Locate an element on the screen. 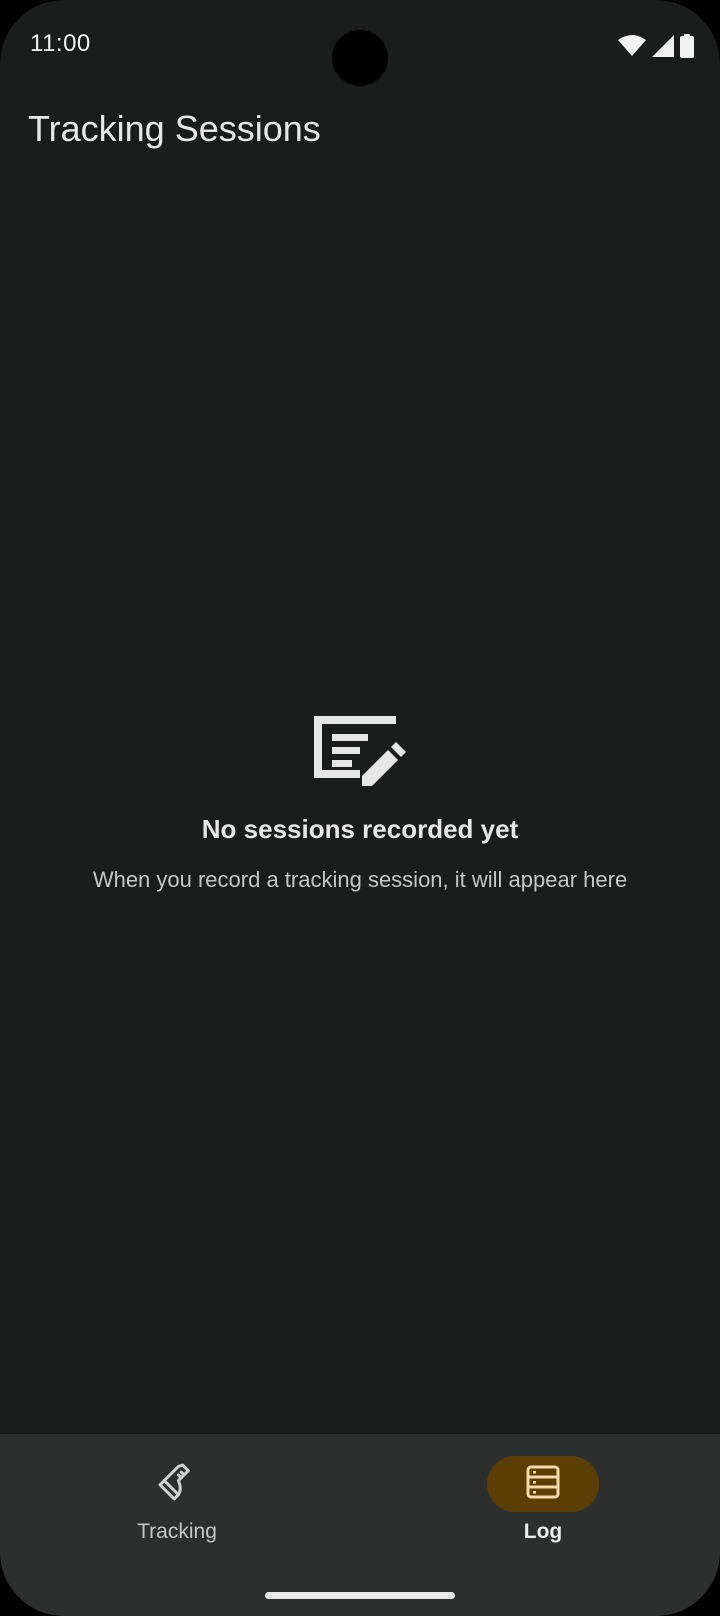 This screenshot has height=1616, width=720. status-time: 11:00 is located at coordinates (60, 43).